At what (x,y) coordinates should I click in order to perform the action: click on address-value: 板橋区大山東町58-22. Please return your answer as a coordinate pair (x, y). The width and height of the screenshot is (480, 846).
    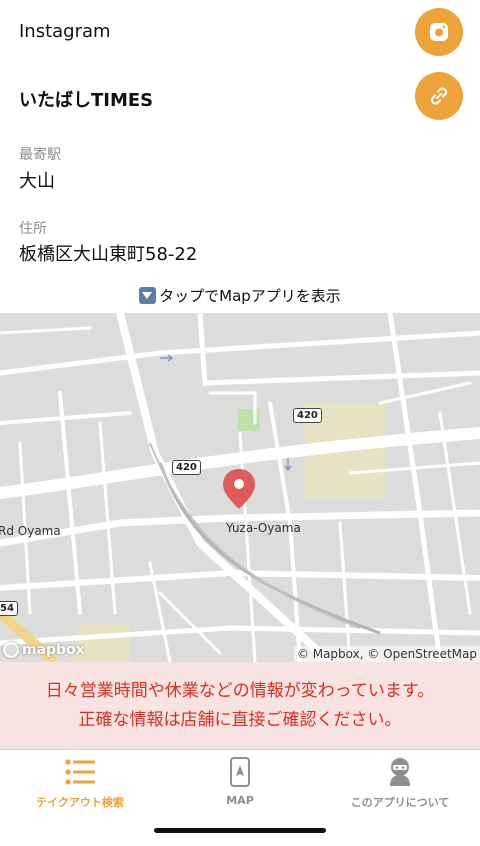
    Looking at the image, I should click on (108, 254).